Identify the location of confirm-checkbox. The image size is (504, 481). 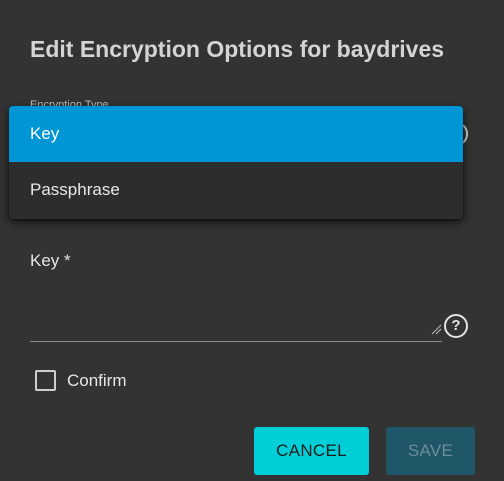
(45, 380).